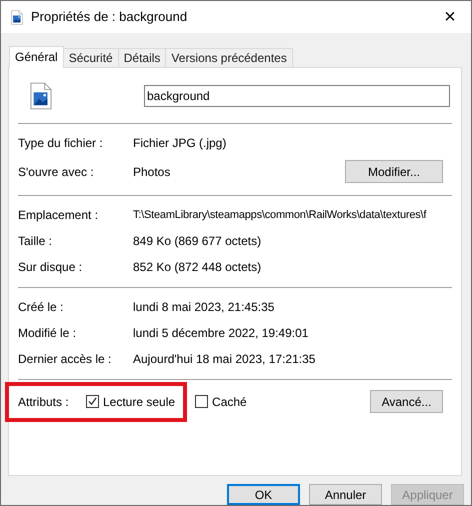 Image resolution: width=472 pixels, height=506 pixels. I want to click on field-label: Emplacement :, so click(59, 215).